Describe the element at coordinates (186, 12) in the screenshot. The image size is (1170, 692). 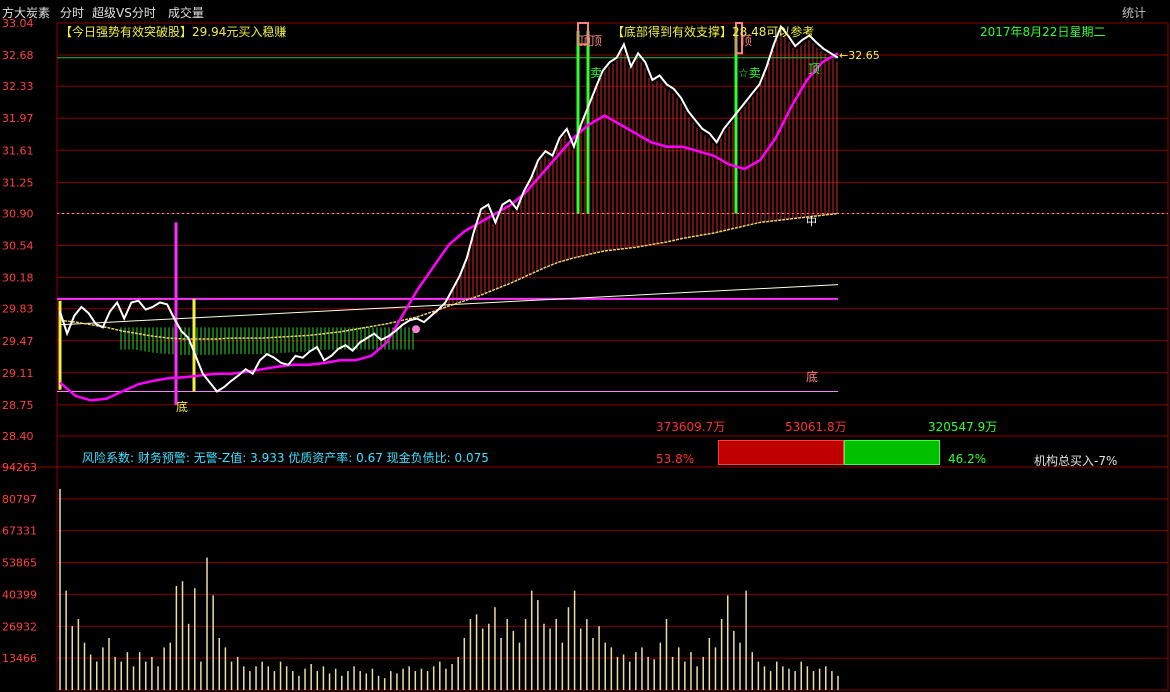
I see `tab-volume: 成交量` at that location.